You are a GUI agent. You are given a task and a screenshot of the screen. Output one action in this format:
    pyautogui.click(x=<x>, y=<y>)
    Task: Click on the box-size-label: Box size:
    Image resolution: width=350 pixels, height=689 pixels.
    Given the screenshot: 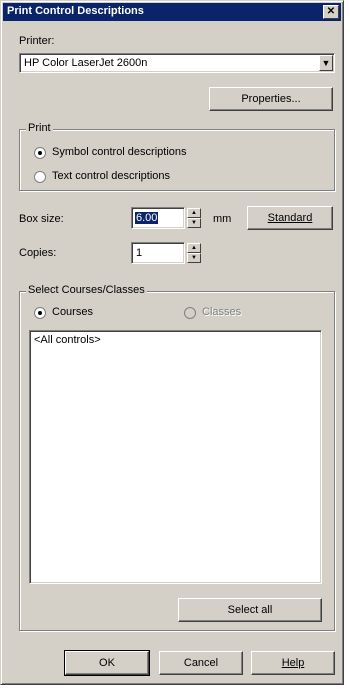 What is the action you would take?
    pyautogui.click(x=41, y=219)
    